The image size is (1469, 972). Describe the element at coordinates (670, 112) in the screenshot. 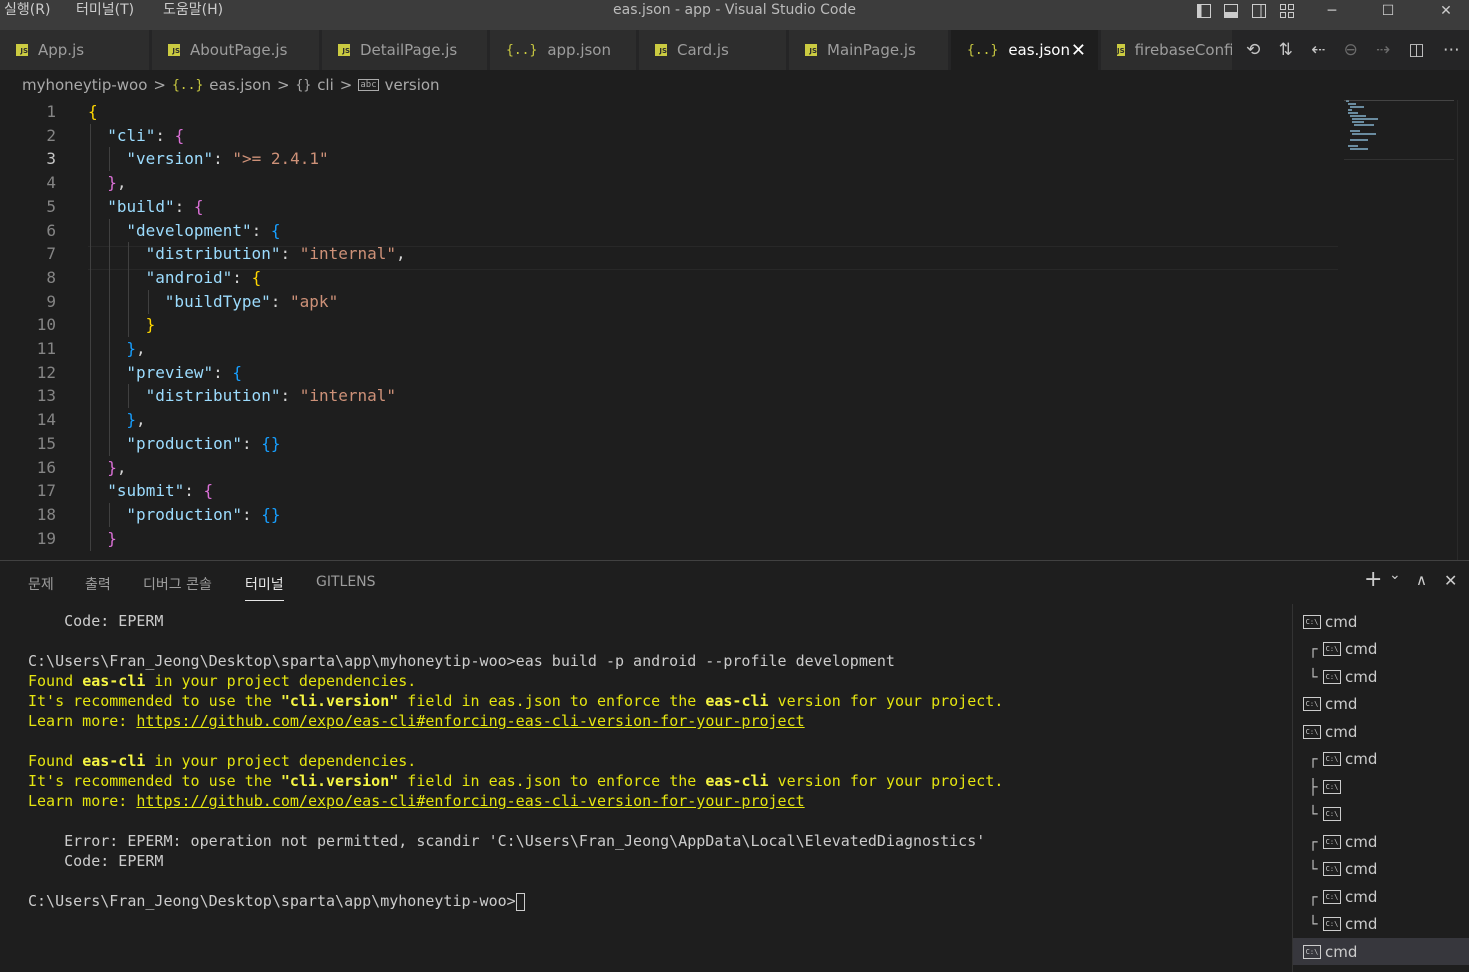

I see `code-line: 1{` at that location.